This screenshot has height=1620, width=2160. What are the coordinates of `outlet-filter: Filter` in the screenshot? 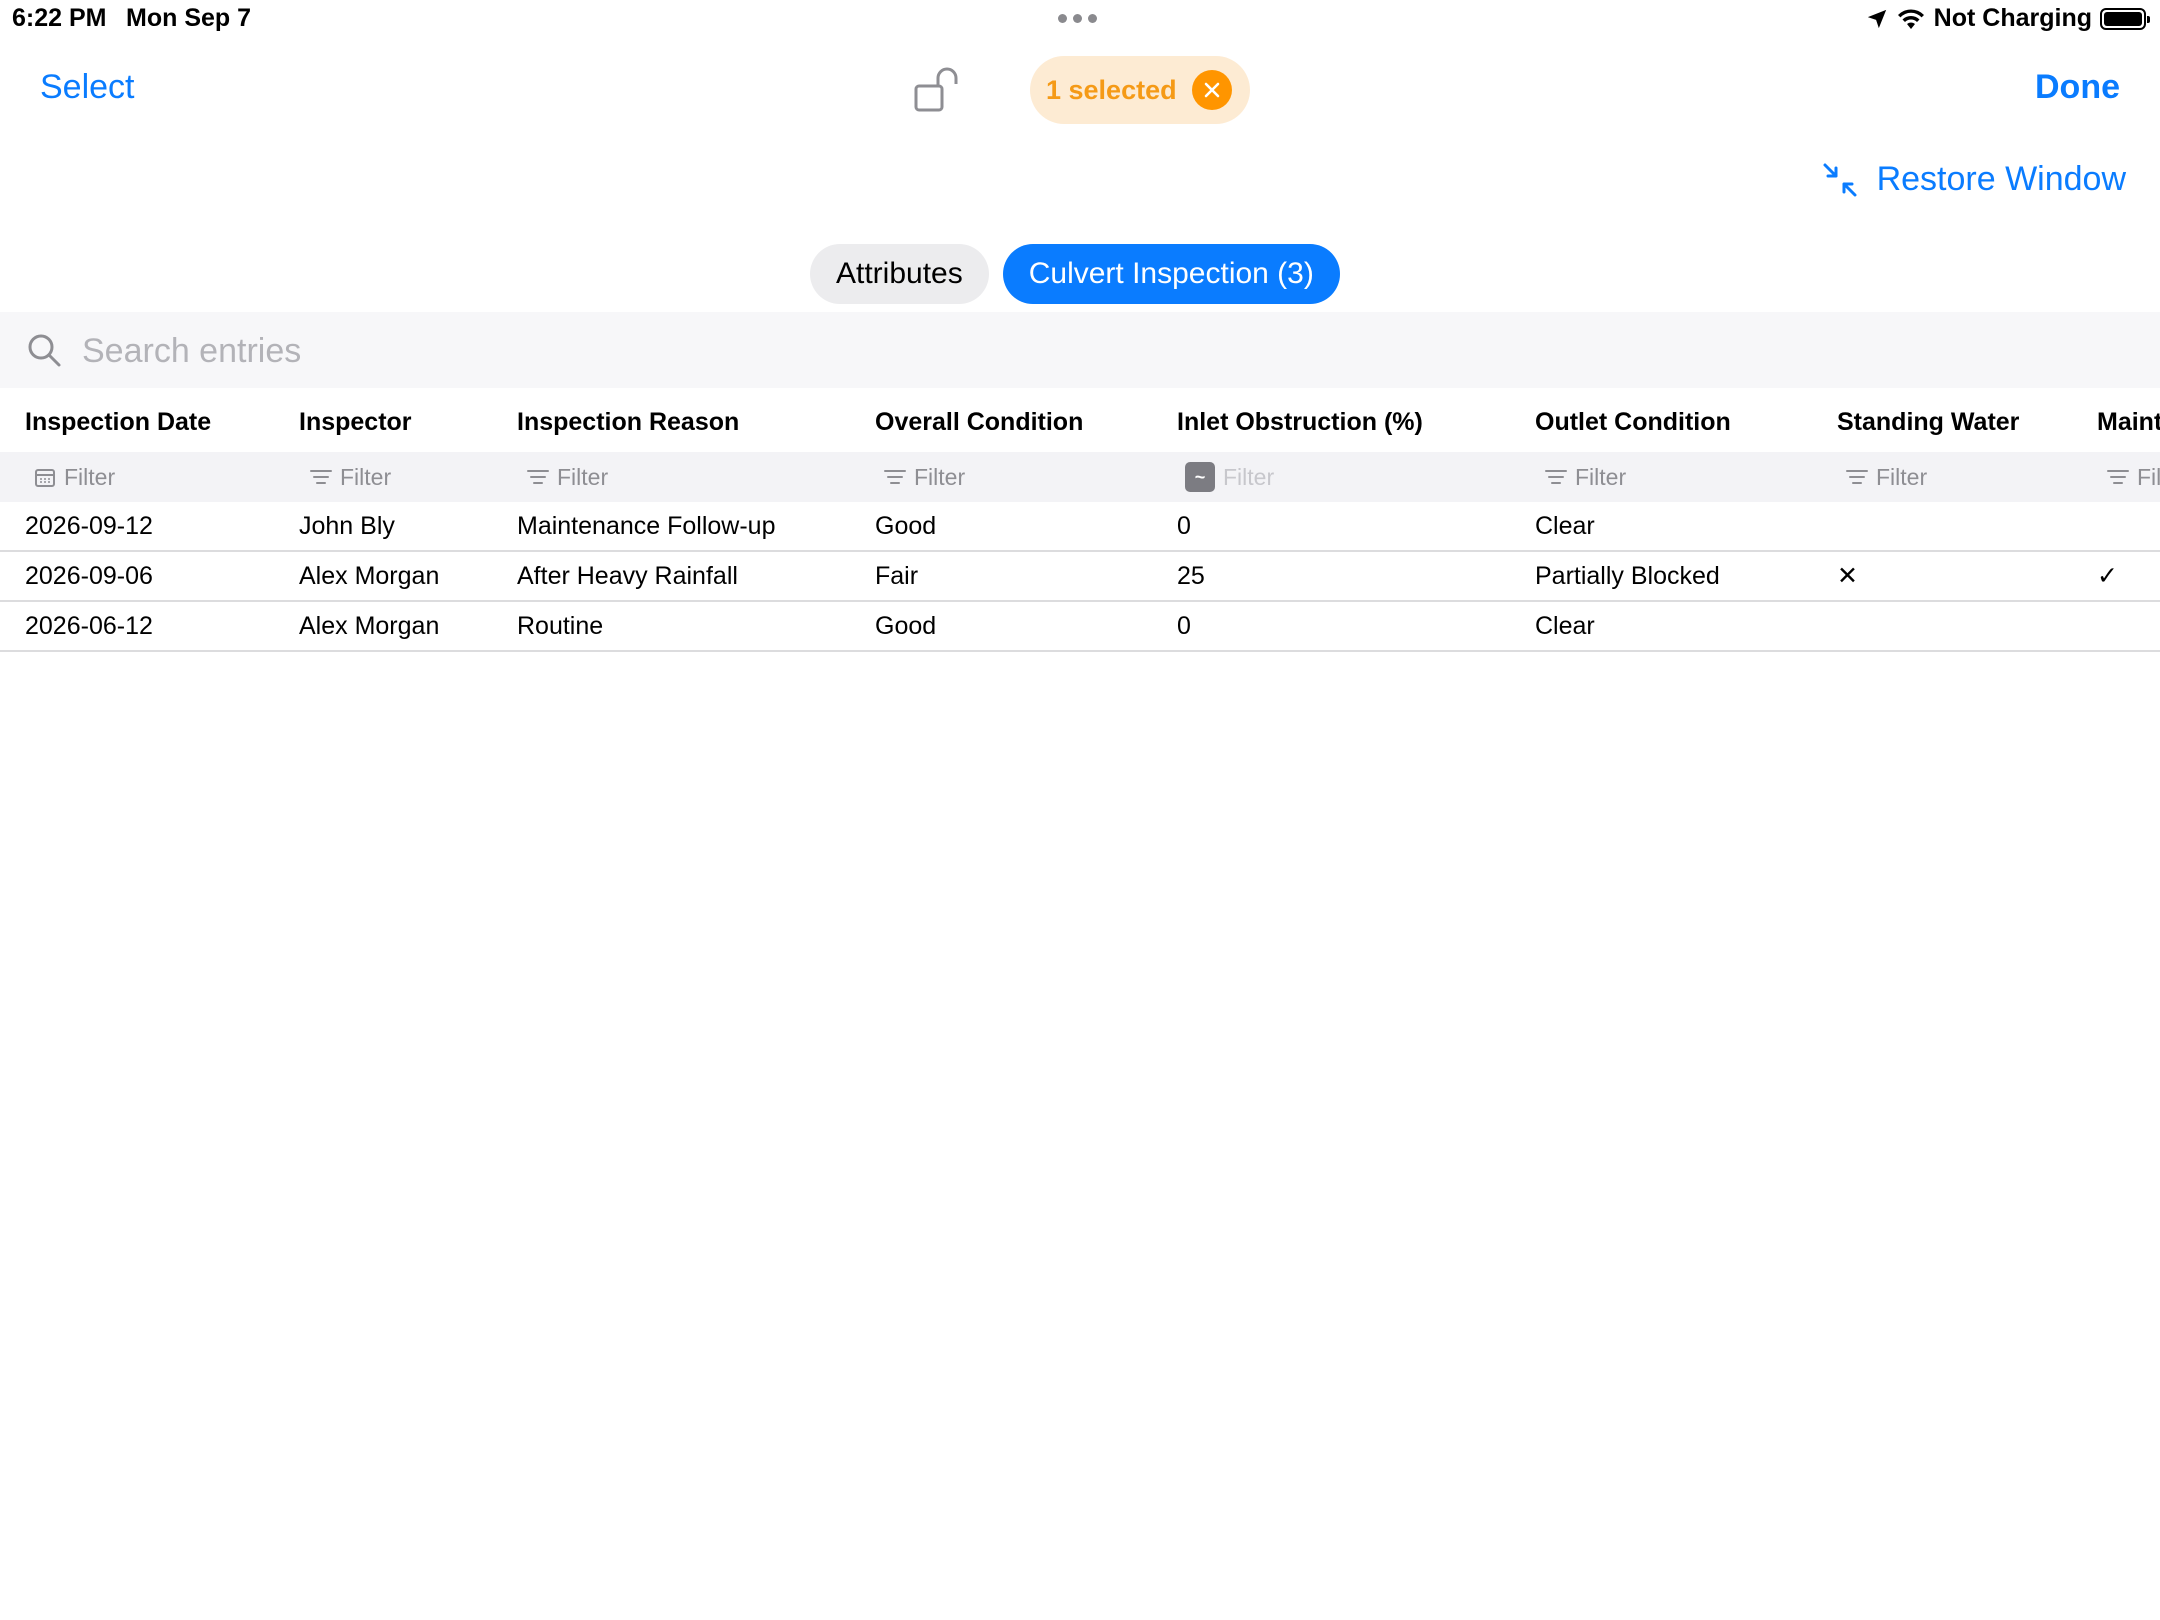 It's located at (1585, 477).